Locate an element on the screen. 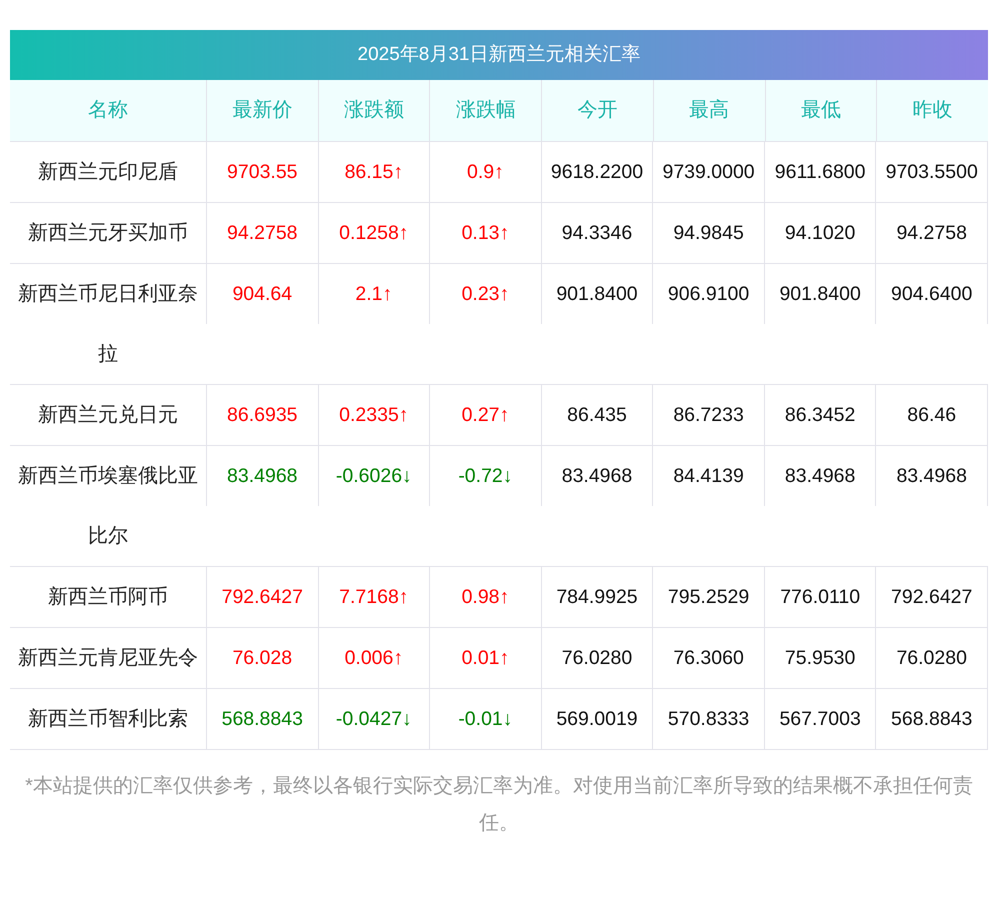  column-header: 最高 is located at coordinates (708, 110).